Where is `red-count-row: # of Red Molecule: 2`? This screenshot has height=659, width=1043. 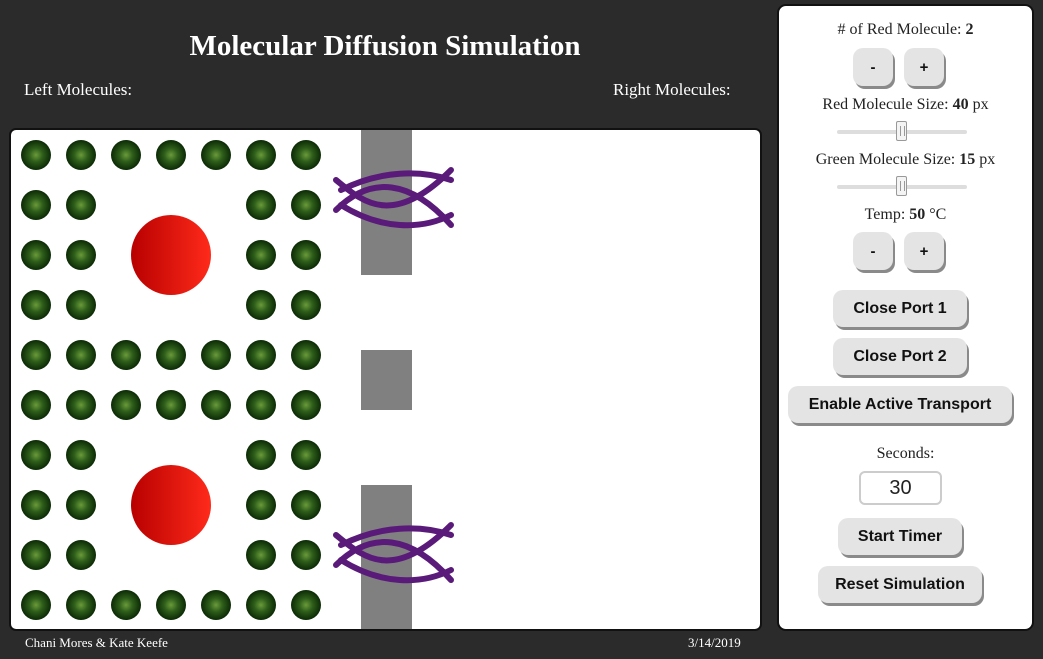 red-count-row: # of Red Molecule: 2 is located at coordinates (905, 30).